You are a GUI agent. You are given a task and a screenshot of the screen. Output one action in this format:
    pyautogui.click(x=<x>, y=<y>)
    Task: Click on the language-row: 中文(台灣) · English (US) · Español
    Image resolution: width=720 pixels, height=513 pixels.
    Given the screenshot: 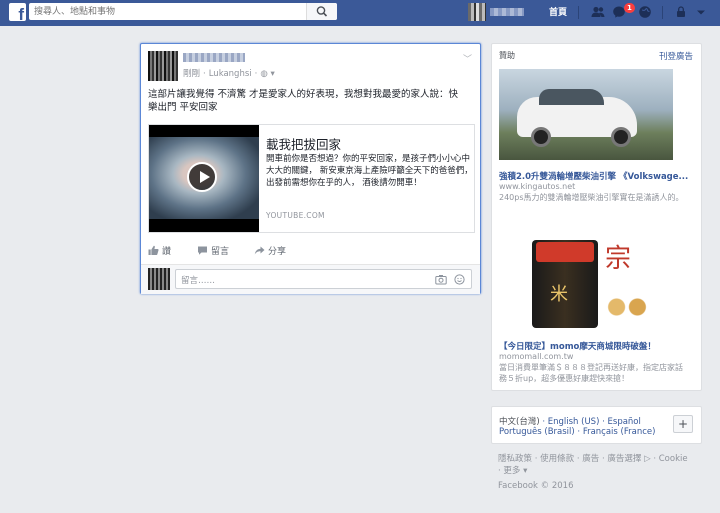 What is the action you would take?
    pyautogui.click(x=570, y=422)
    